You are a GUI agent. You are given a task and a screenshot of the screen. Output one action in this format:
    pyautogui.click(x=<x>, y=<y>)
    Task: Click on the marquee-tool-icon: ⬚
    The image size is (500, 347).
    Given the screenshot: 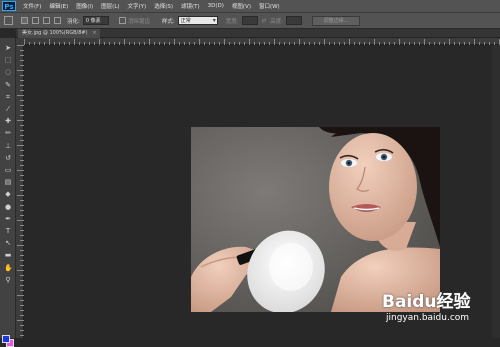 What is the action you would take?
    pyautogui.click(x=8, y=60)
    